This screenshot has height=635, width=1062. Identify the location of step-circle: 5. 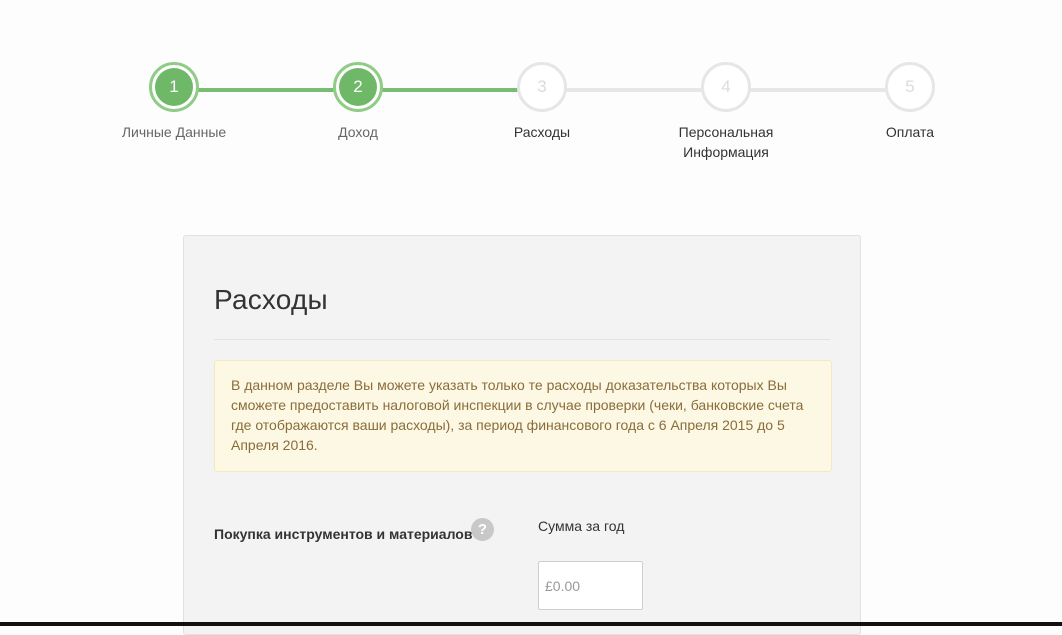
(910, 87).